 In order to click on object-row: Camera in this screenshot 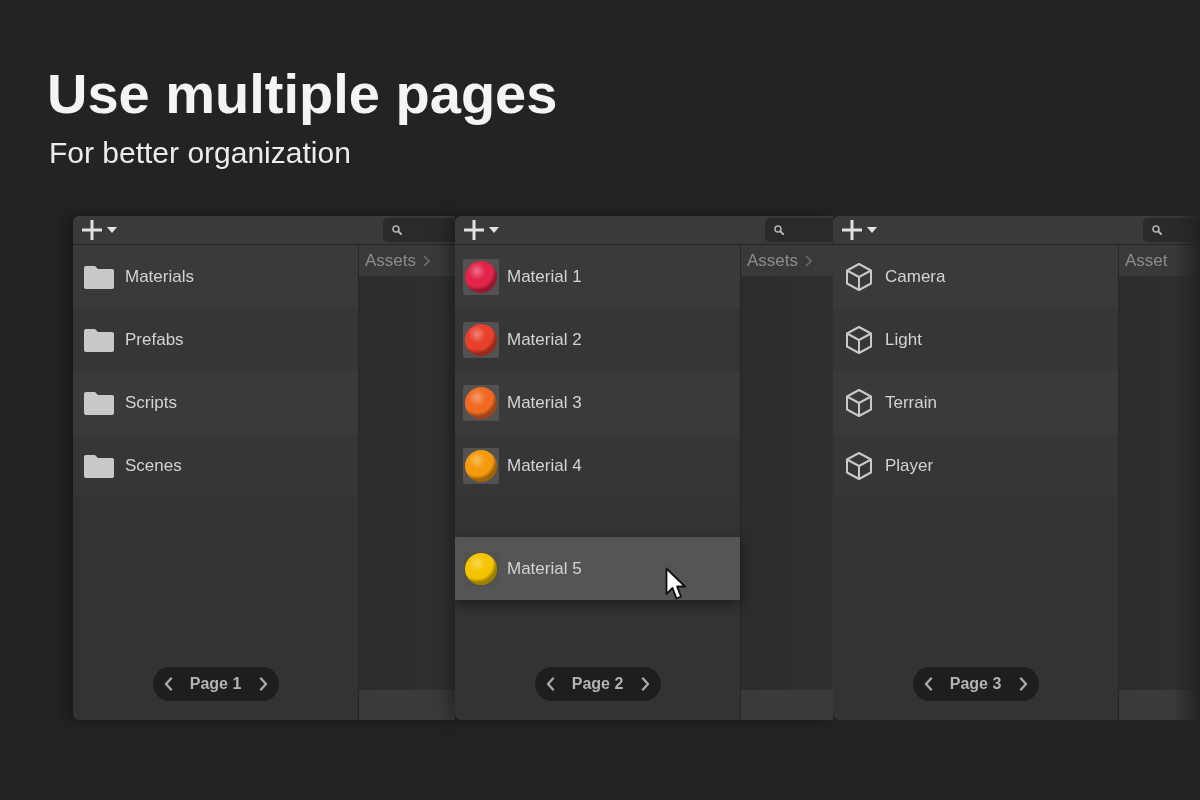, I will do `click(975, 276)`.